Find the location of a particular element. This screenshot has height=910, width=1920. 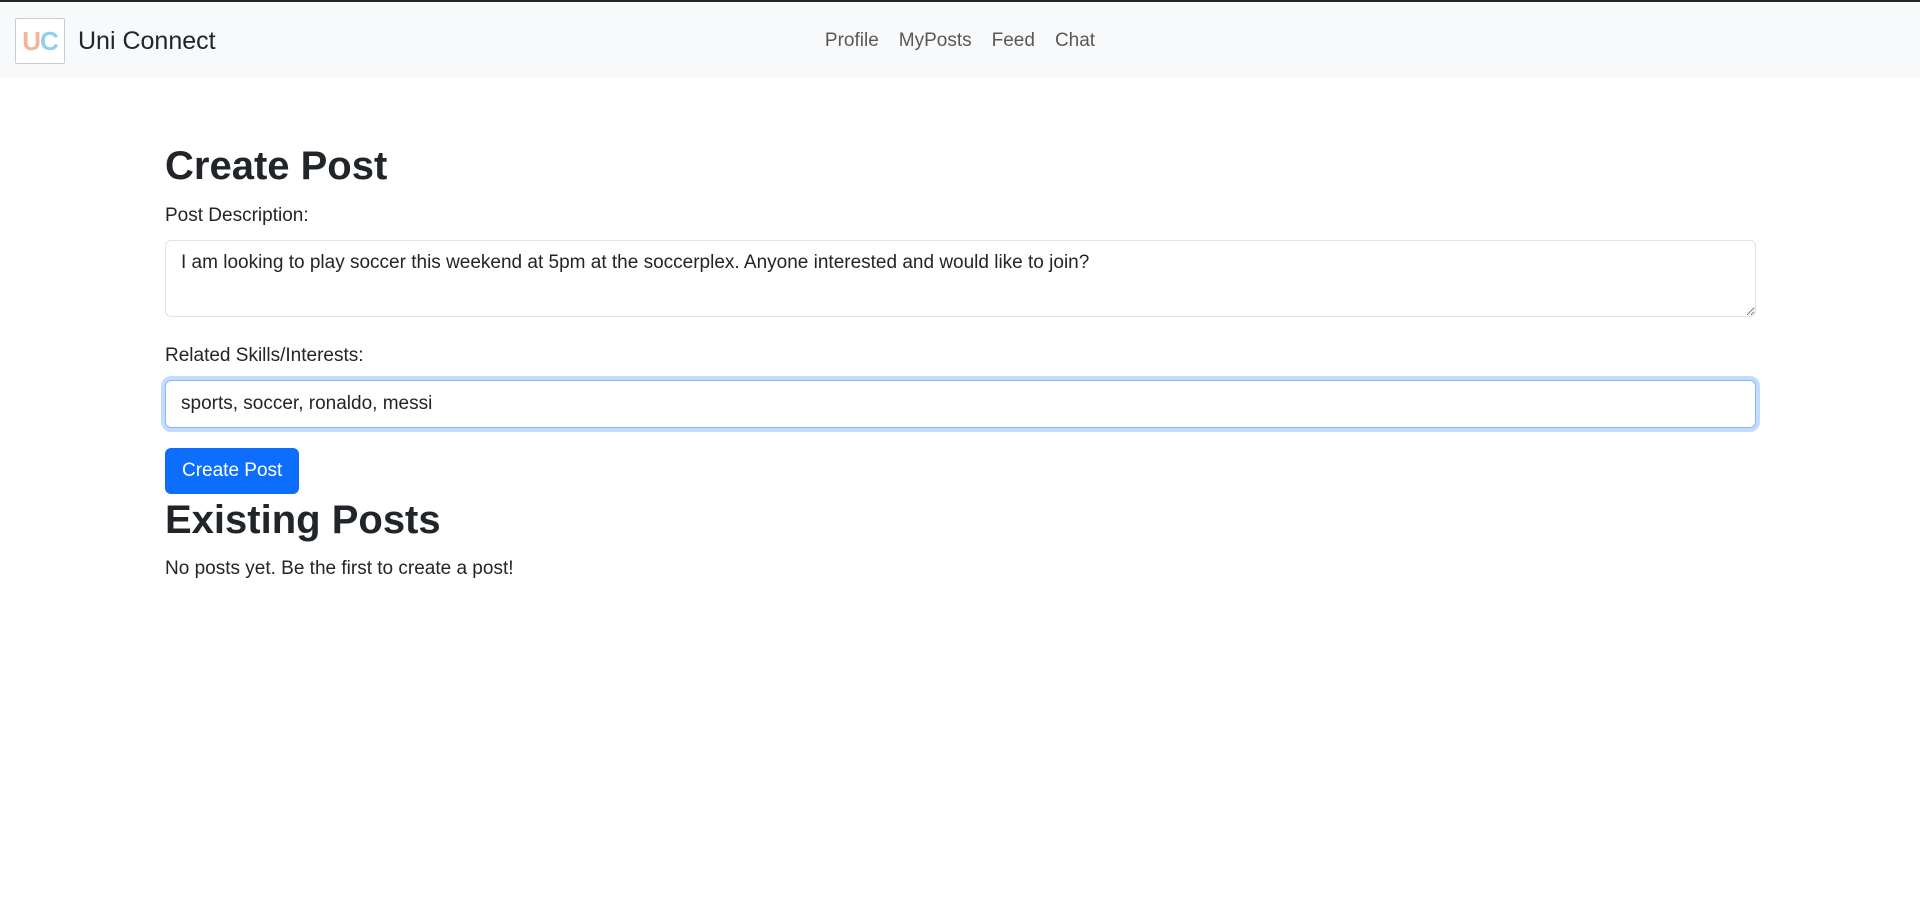

create-post-button: Create Post is located at coordinates (232, 471).